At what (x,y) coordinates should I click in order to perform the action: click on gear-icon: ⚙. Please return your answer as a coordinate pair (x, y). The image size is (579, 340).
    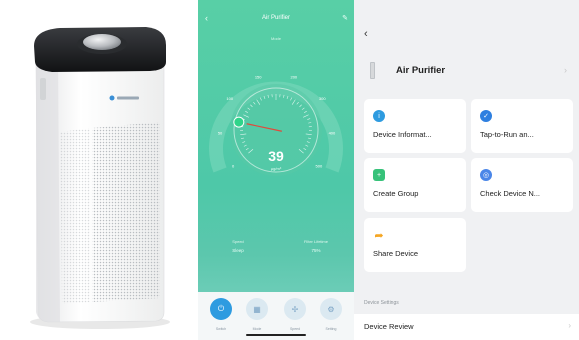
    Looking at the image, I should click on (331, 309).